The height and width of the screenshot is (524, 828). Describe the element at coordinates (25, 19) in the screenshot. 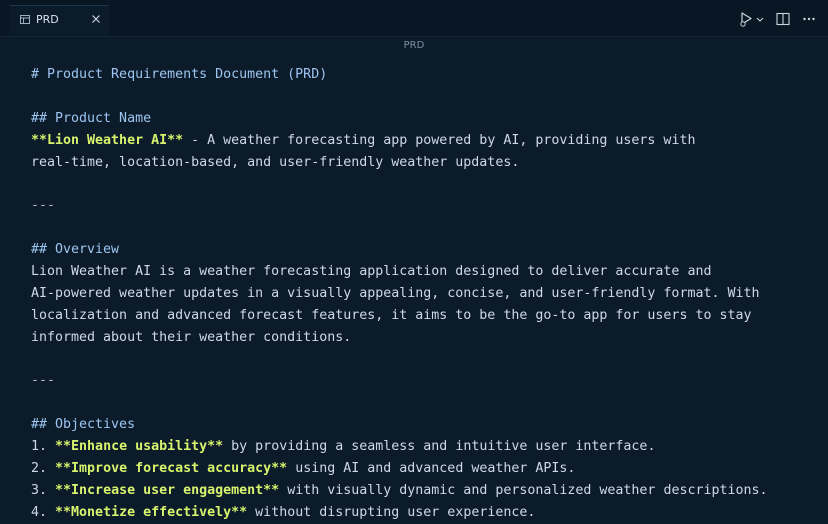

I see `file-preview-icon` at that location.